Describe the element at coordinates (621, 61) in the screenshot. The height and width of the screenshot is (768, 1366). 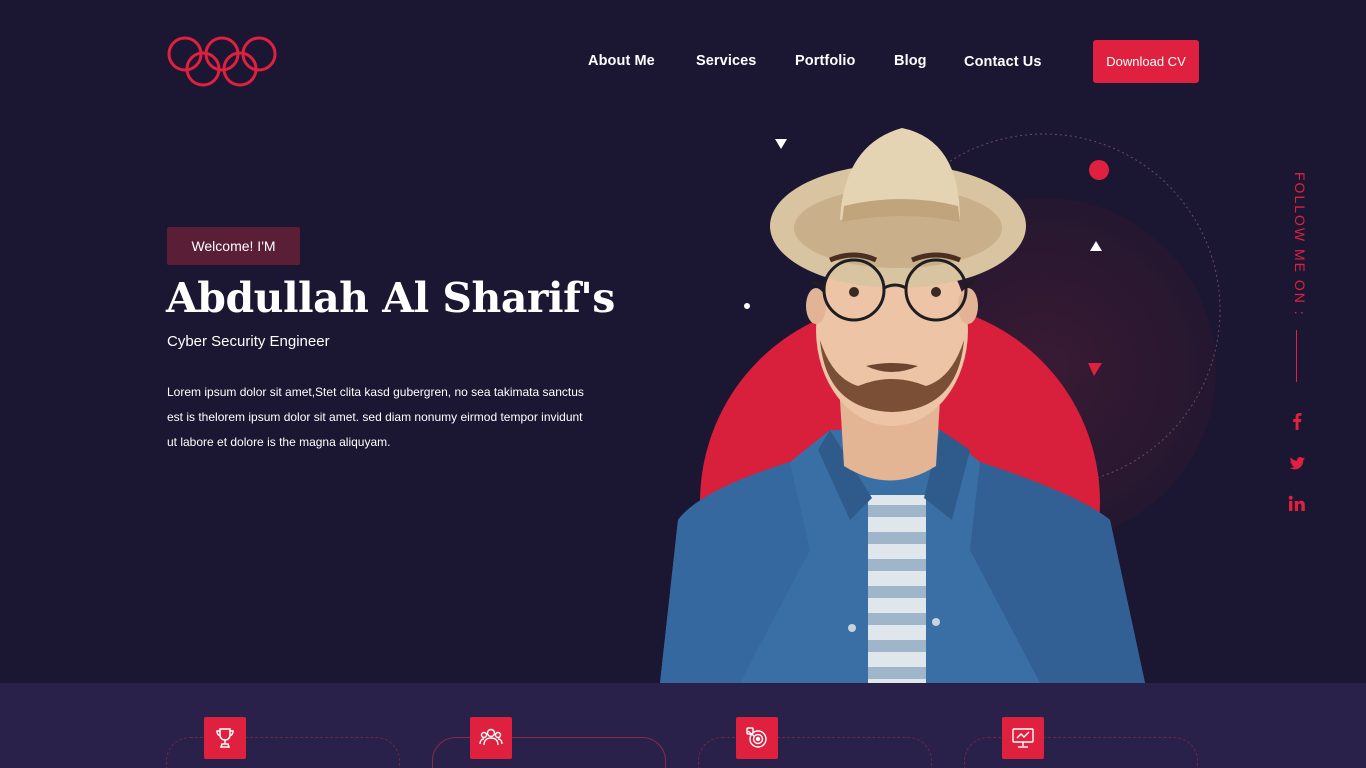
I see `nav-about-me: About Me` at that location.